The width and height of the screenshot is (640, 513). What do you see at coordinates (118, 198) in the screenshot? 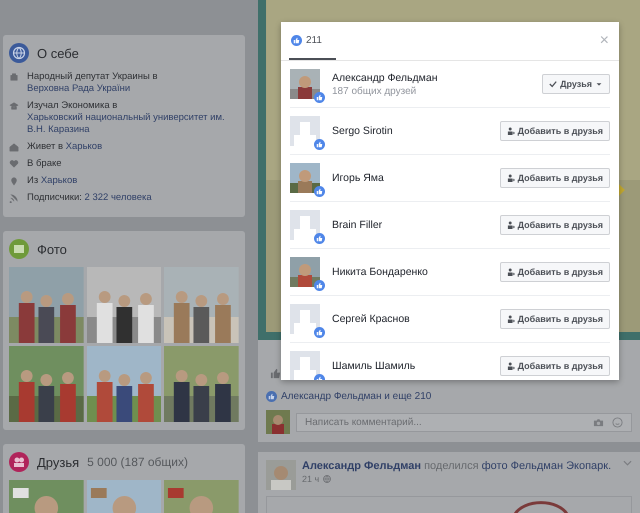
I see `profile-link: 2 322 человека` at bounding box center [118, 198].